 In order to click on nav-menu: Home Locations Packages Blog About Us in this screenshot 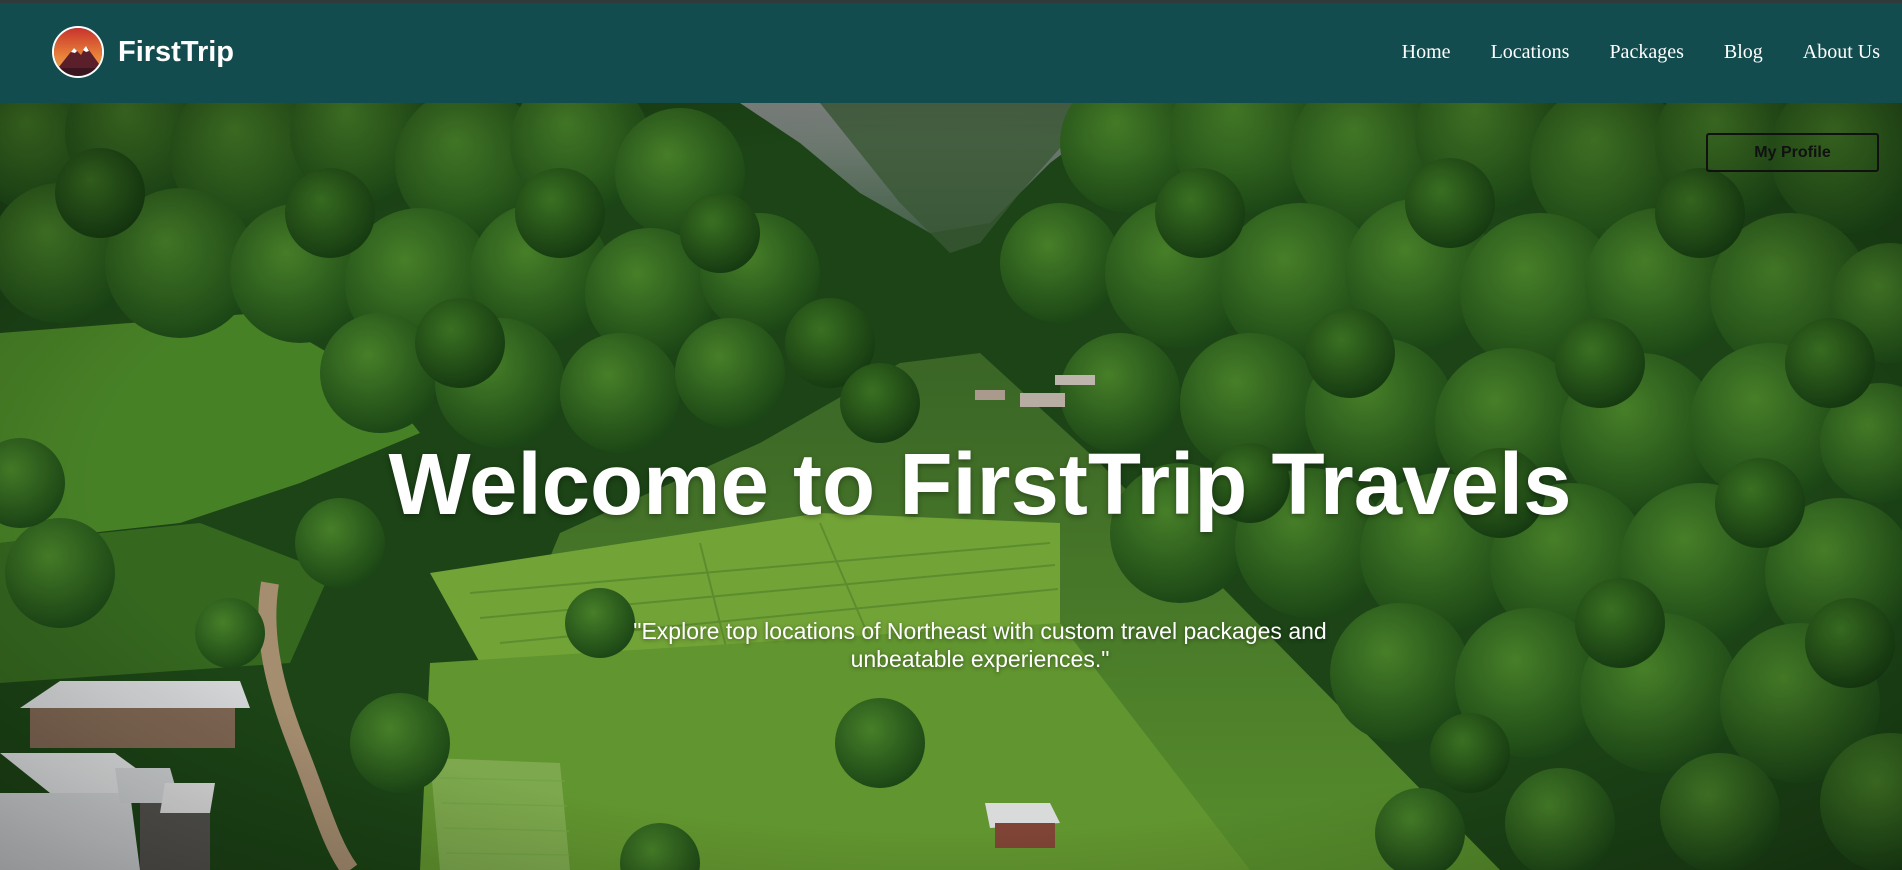, I will do `click(1641, 52)`.